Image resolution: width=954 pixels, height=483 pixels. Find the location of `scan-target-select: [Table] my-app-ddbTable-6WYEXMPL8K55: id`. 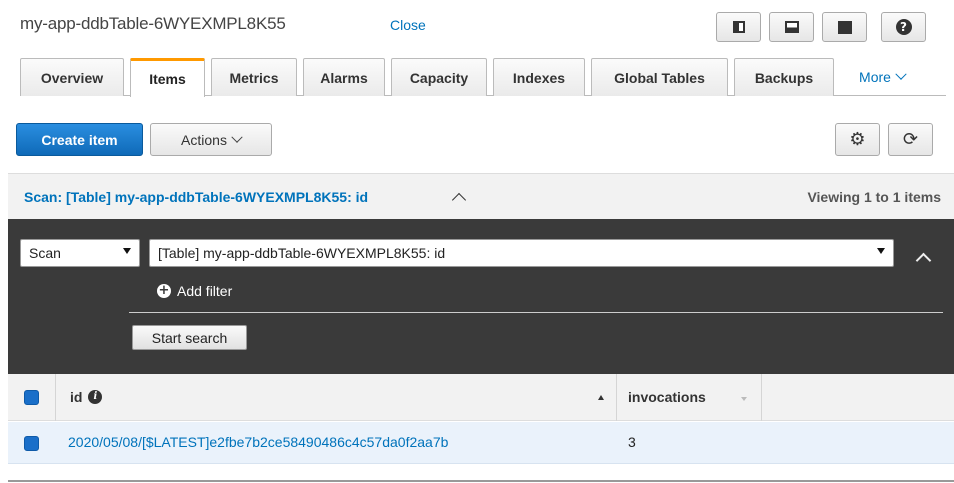

scan-target-select: [Table] my-app-ddbTable-6WYEXMPL8K55: id is located at coordinates (521, 253).